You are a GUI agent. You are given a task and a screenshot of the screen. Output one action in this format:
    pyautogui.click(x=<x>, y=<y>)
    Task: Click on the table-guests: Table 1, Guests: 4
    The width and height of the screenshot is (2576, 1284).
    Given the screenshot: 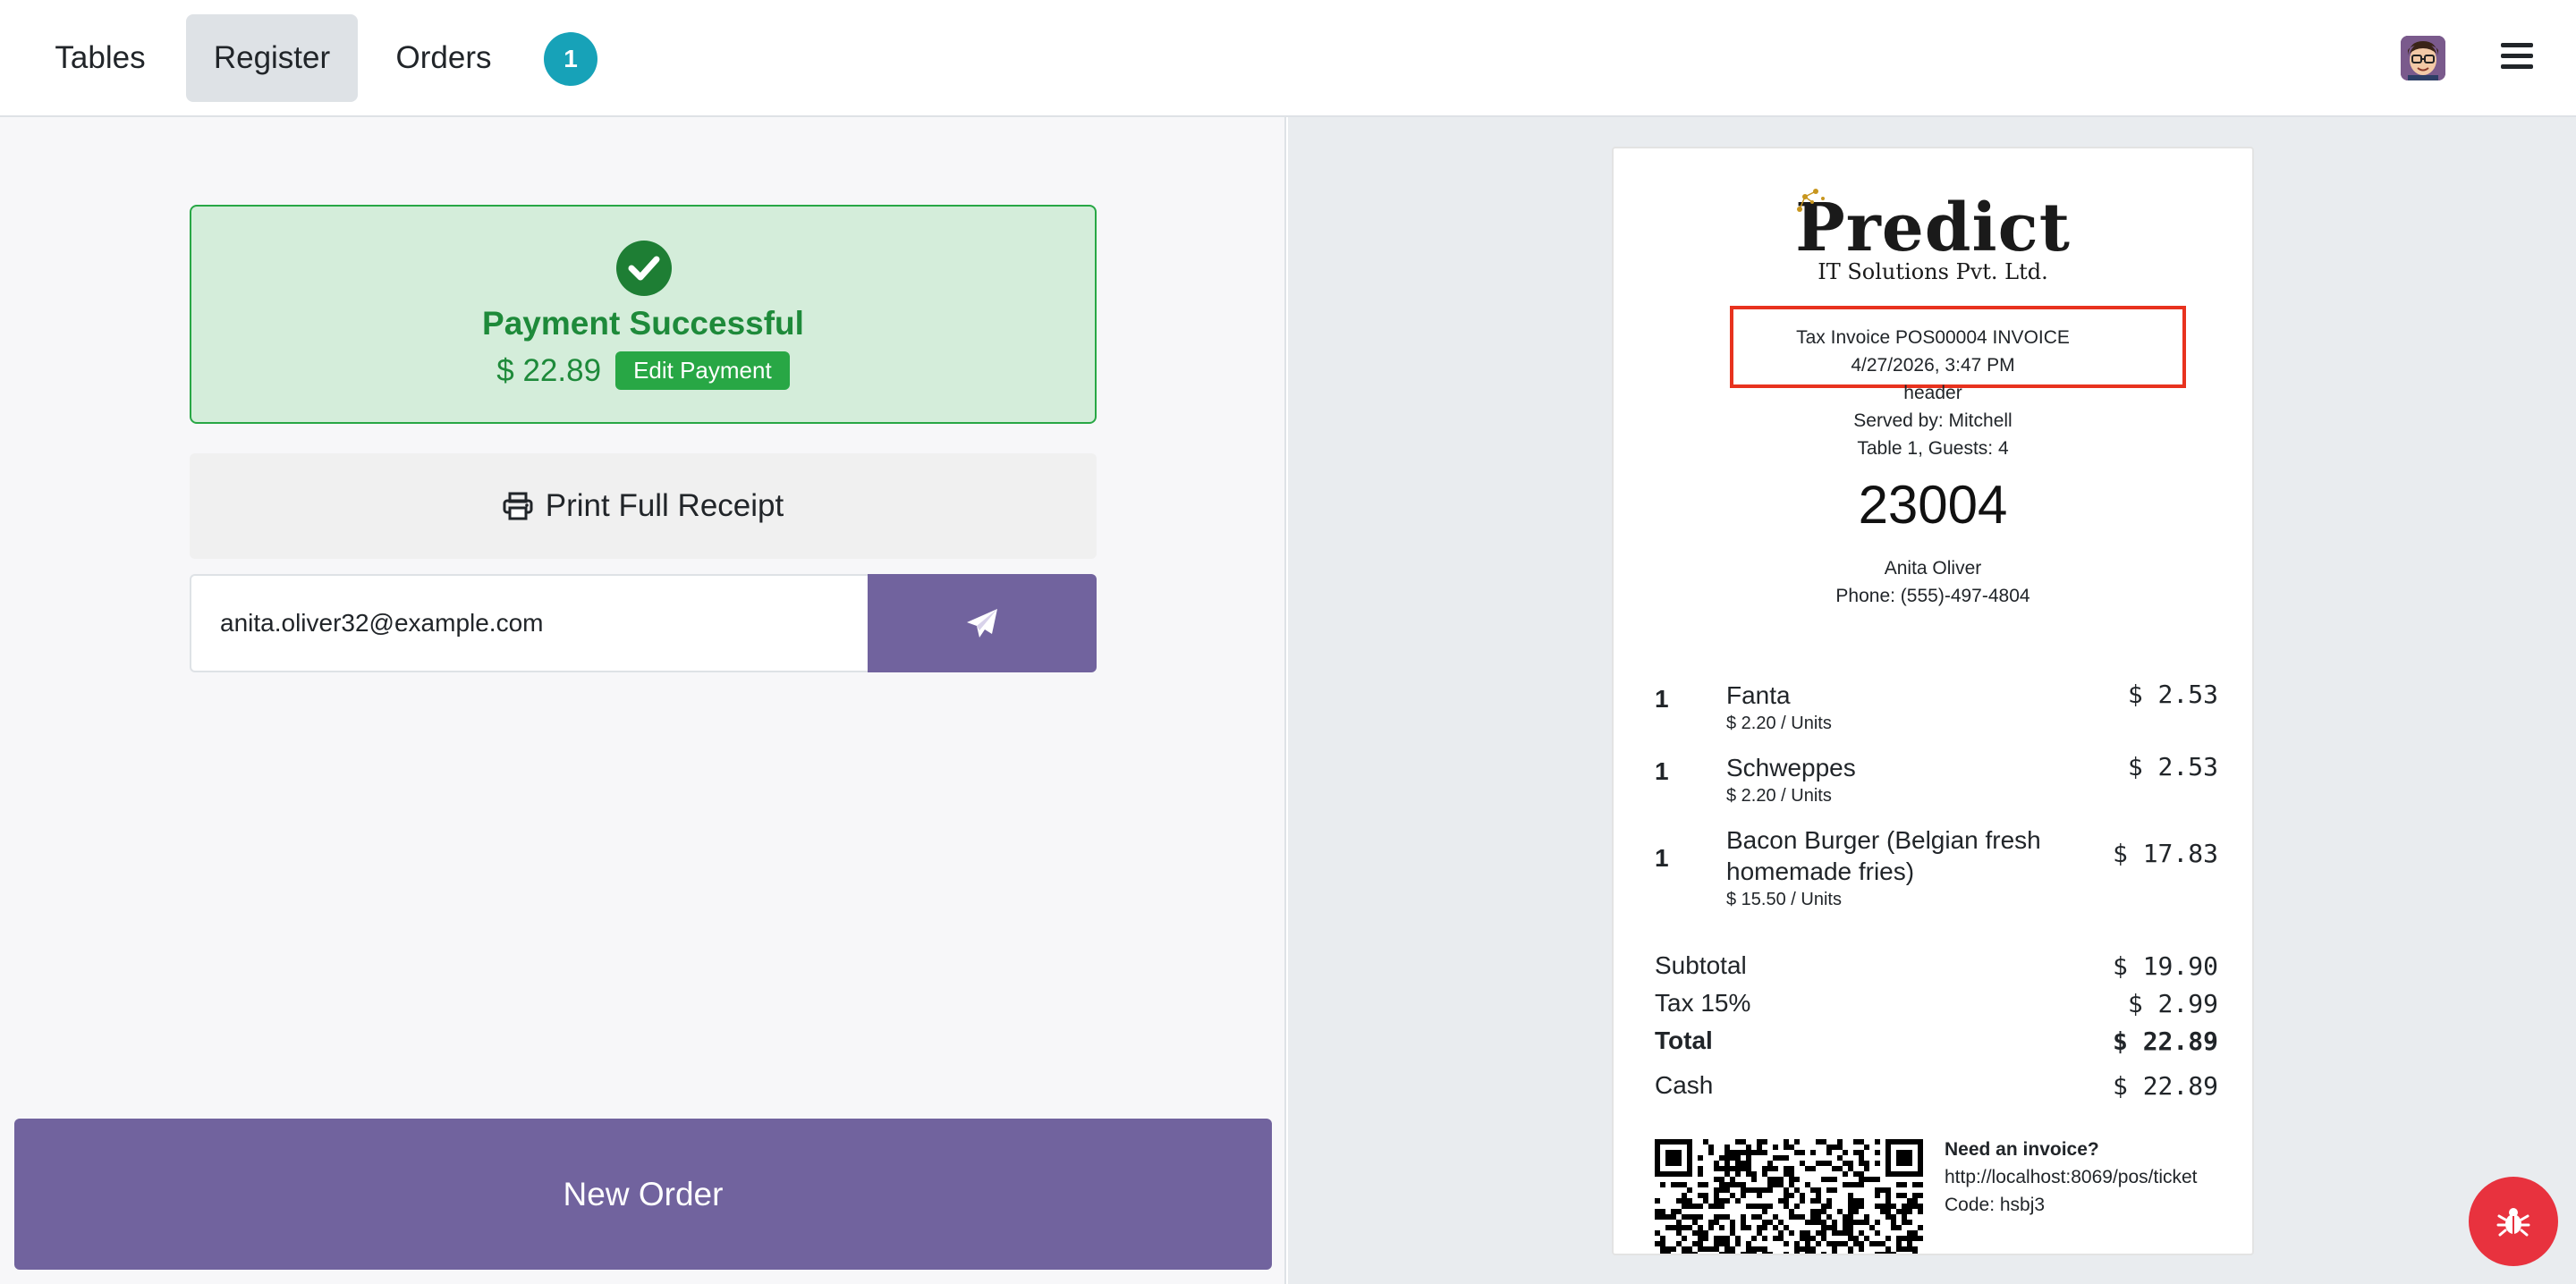 What is the action you would take?
    pyautogui.click(x=1933, y=448)
    